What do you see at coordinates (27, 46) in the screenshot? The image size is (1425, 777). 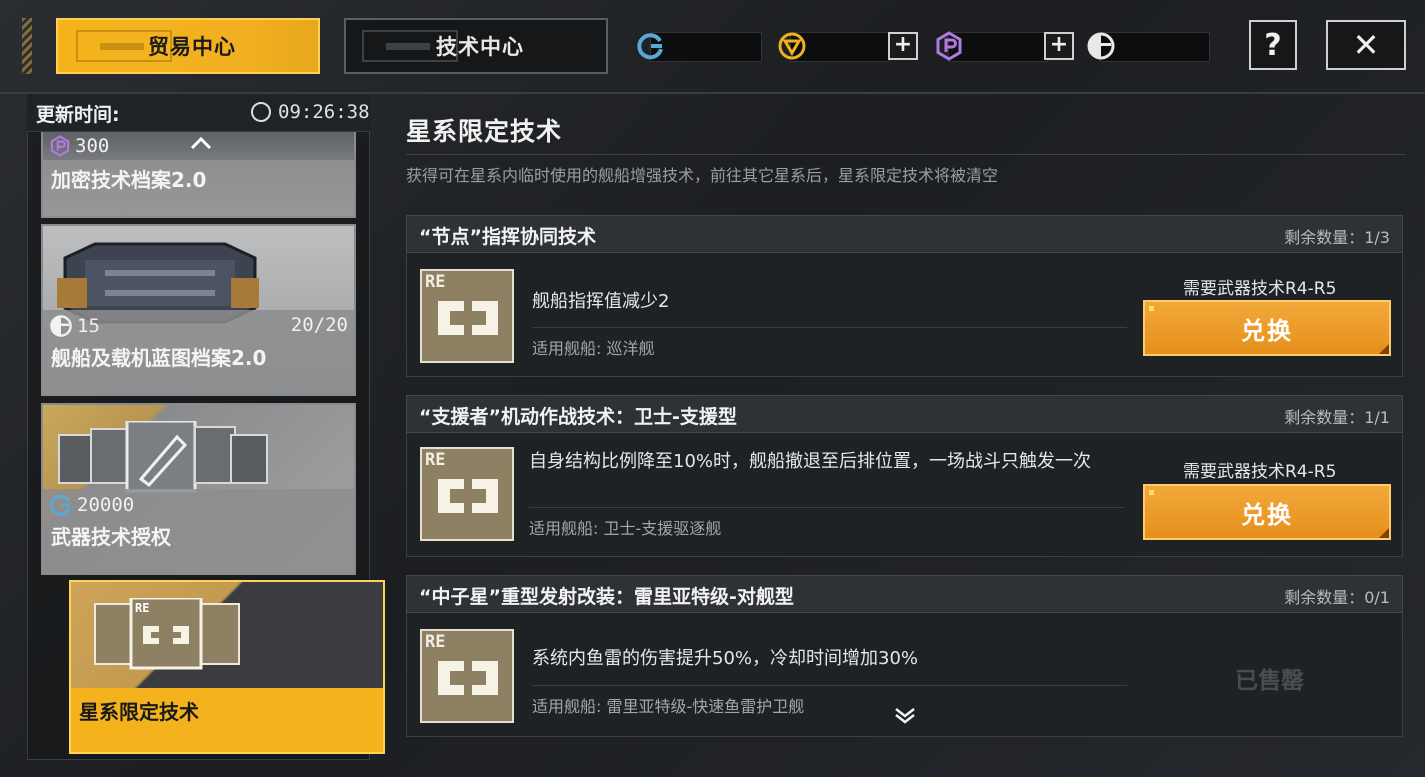 I see `decor-stripes` at bounding box center [27, 46].